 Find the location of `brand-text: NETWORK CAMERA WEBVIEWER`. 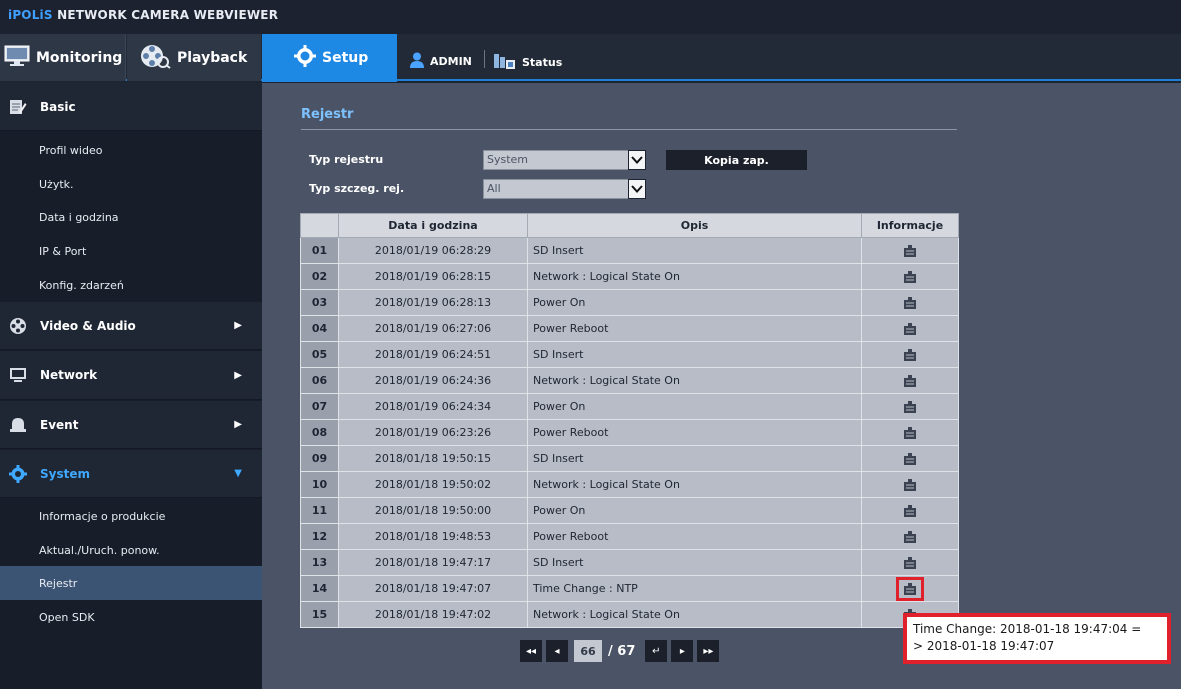

brand-text: NETWORK CAMERA WEBVIEWER is located at coordinates (165, 15).